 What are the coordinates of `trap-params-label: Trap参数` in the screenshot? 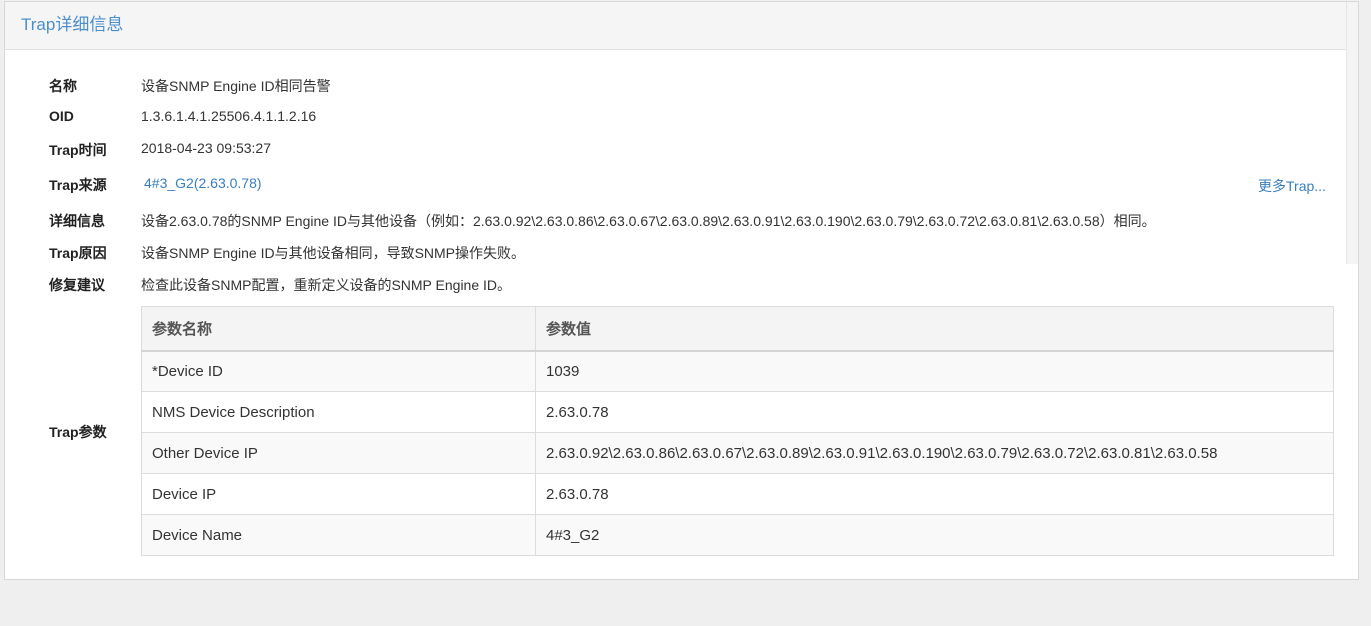 It's located at (78, 432).